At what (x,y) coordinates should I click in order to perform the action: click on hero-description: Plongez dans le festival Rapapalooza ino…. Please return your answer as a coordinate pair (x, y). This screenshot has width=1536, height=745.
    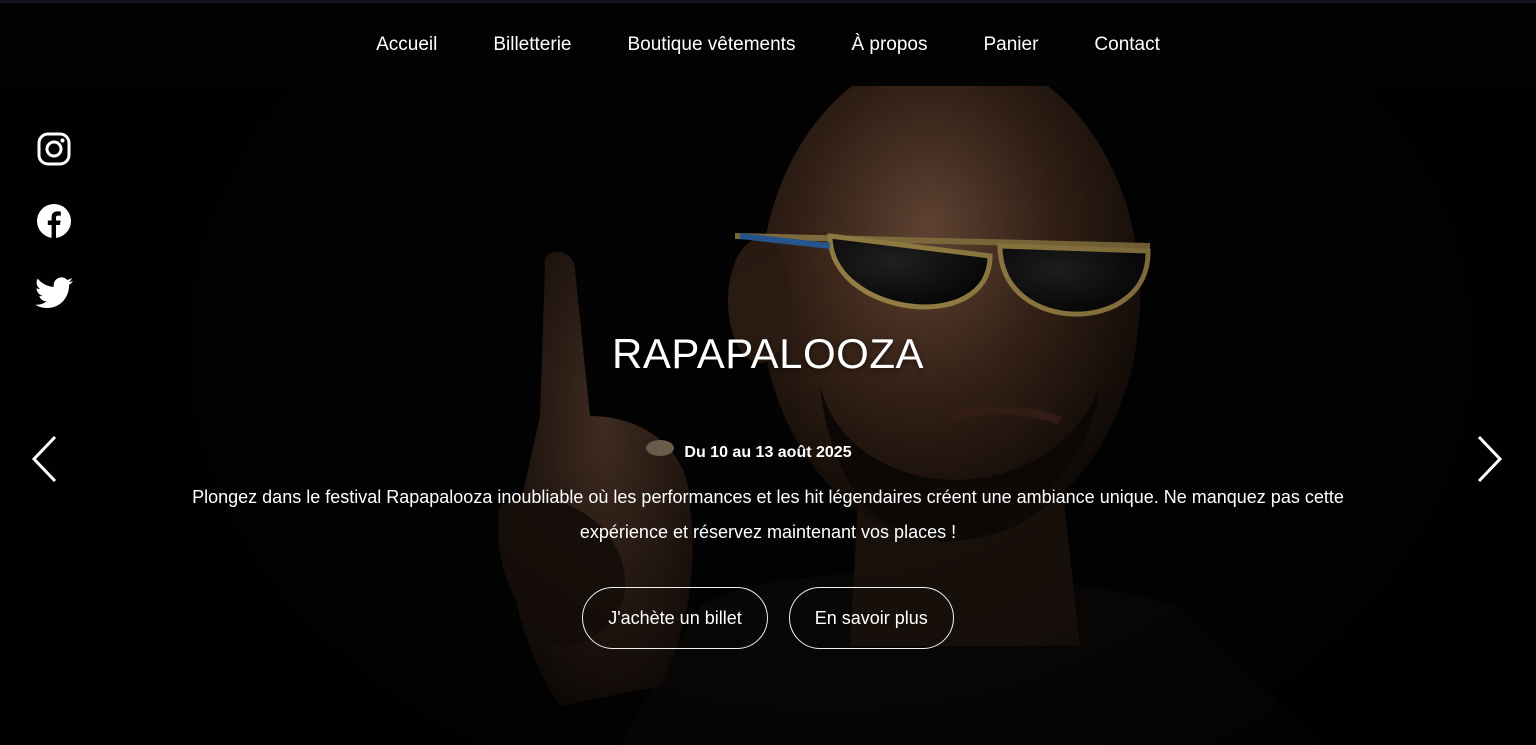
    Looking at the image, I should click on (768, 514).